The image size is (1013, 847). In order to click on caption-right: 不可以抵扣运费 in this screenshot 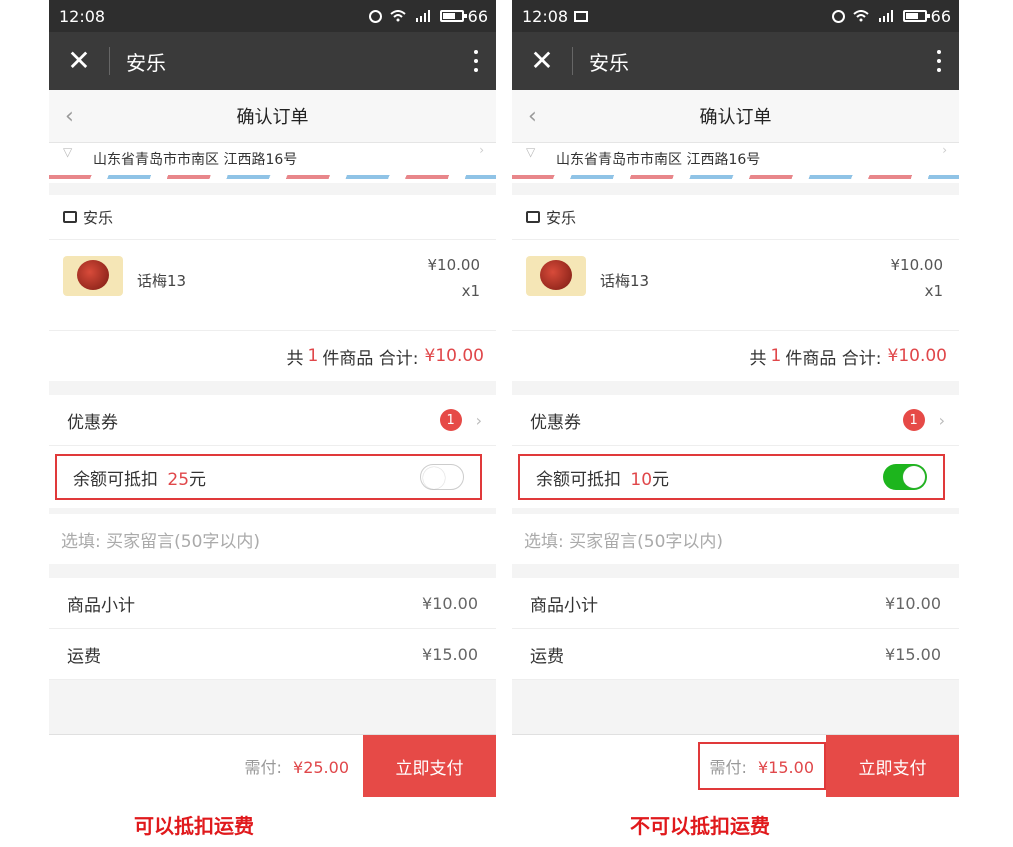, I will do `click(700, 826)`.